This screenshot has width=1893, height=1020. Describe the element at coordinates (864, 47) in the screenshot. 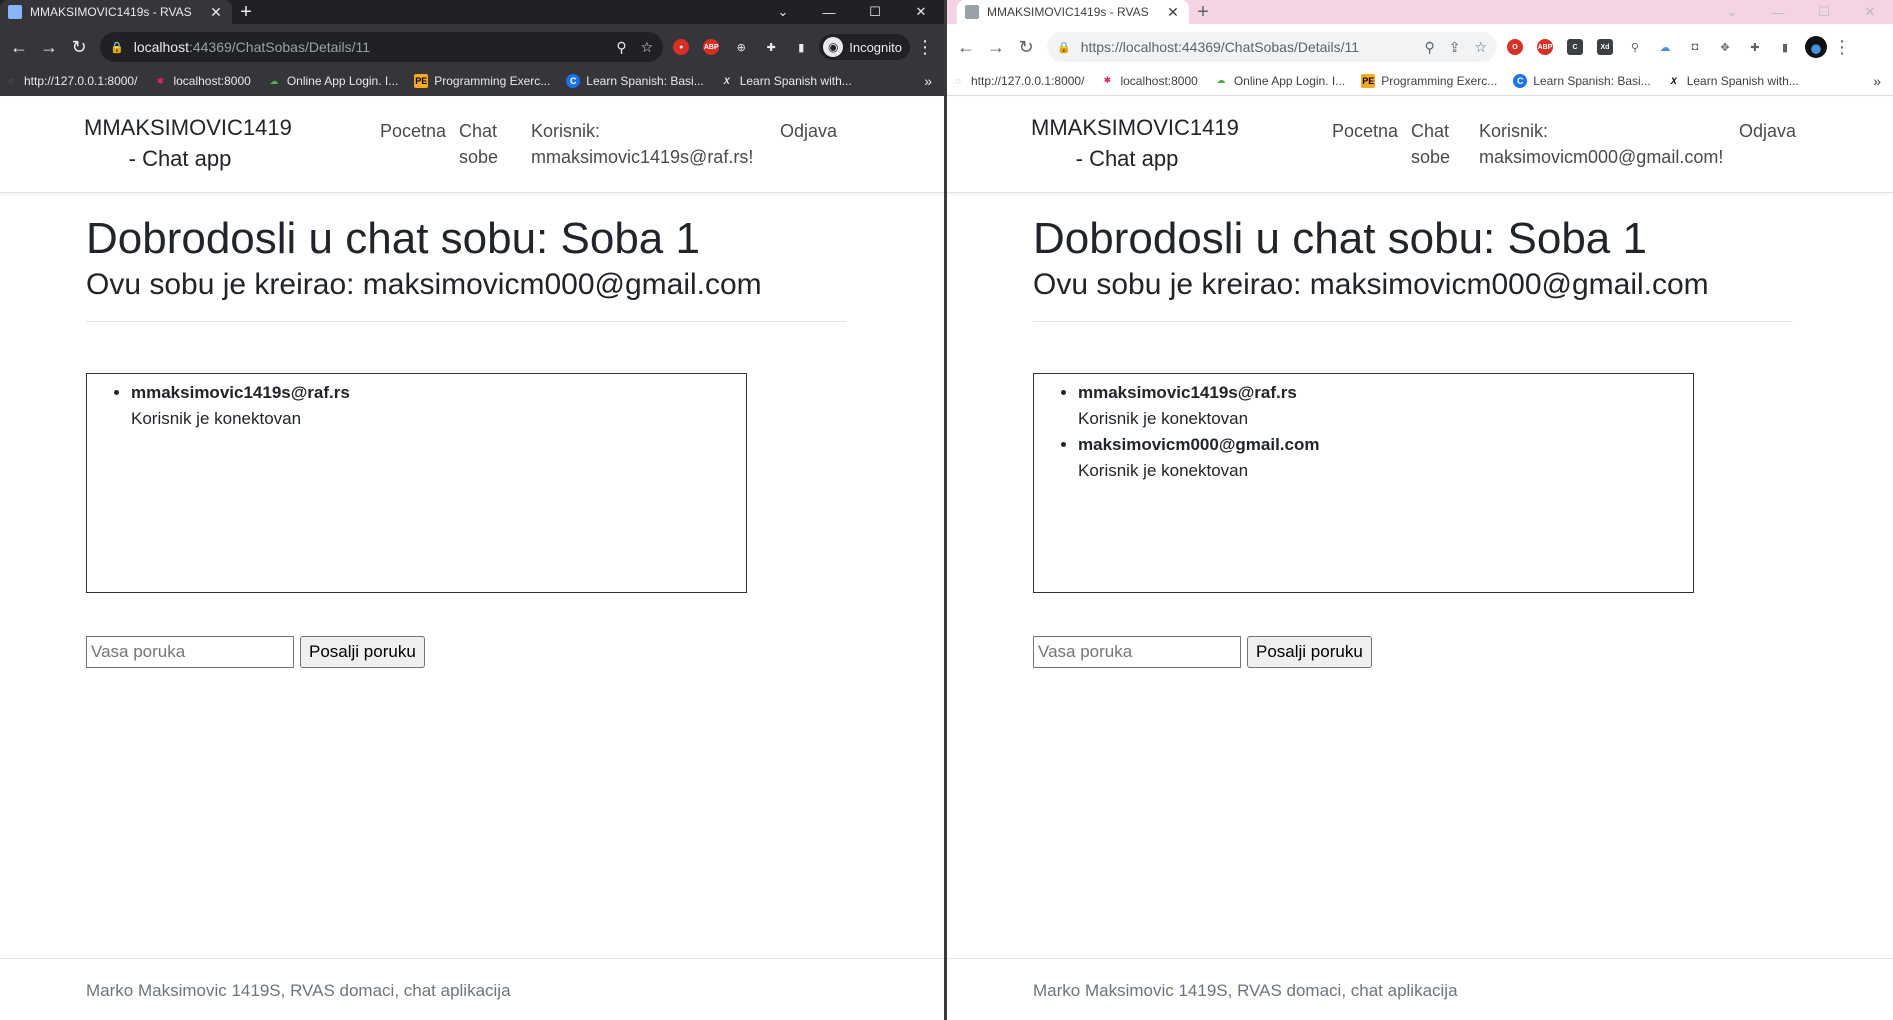

I see `incognito-indicator: ◉ Incognito` at that location.